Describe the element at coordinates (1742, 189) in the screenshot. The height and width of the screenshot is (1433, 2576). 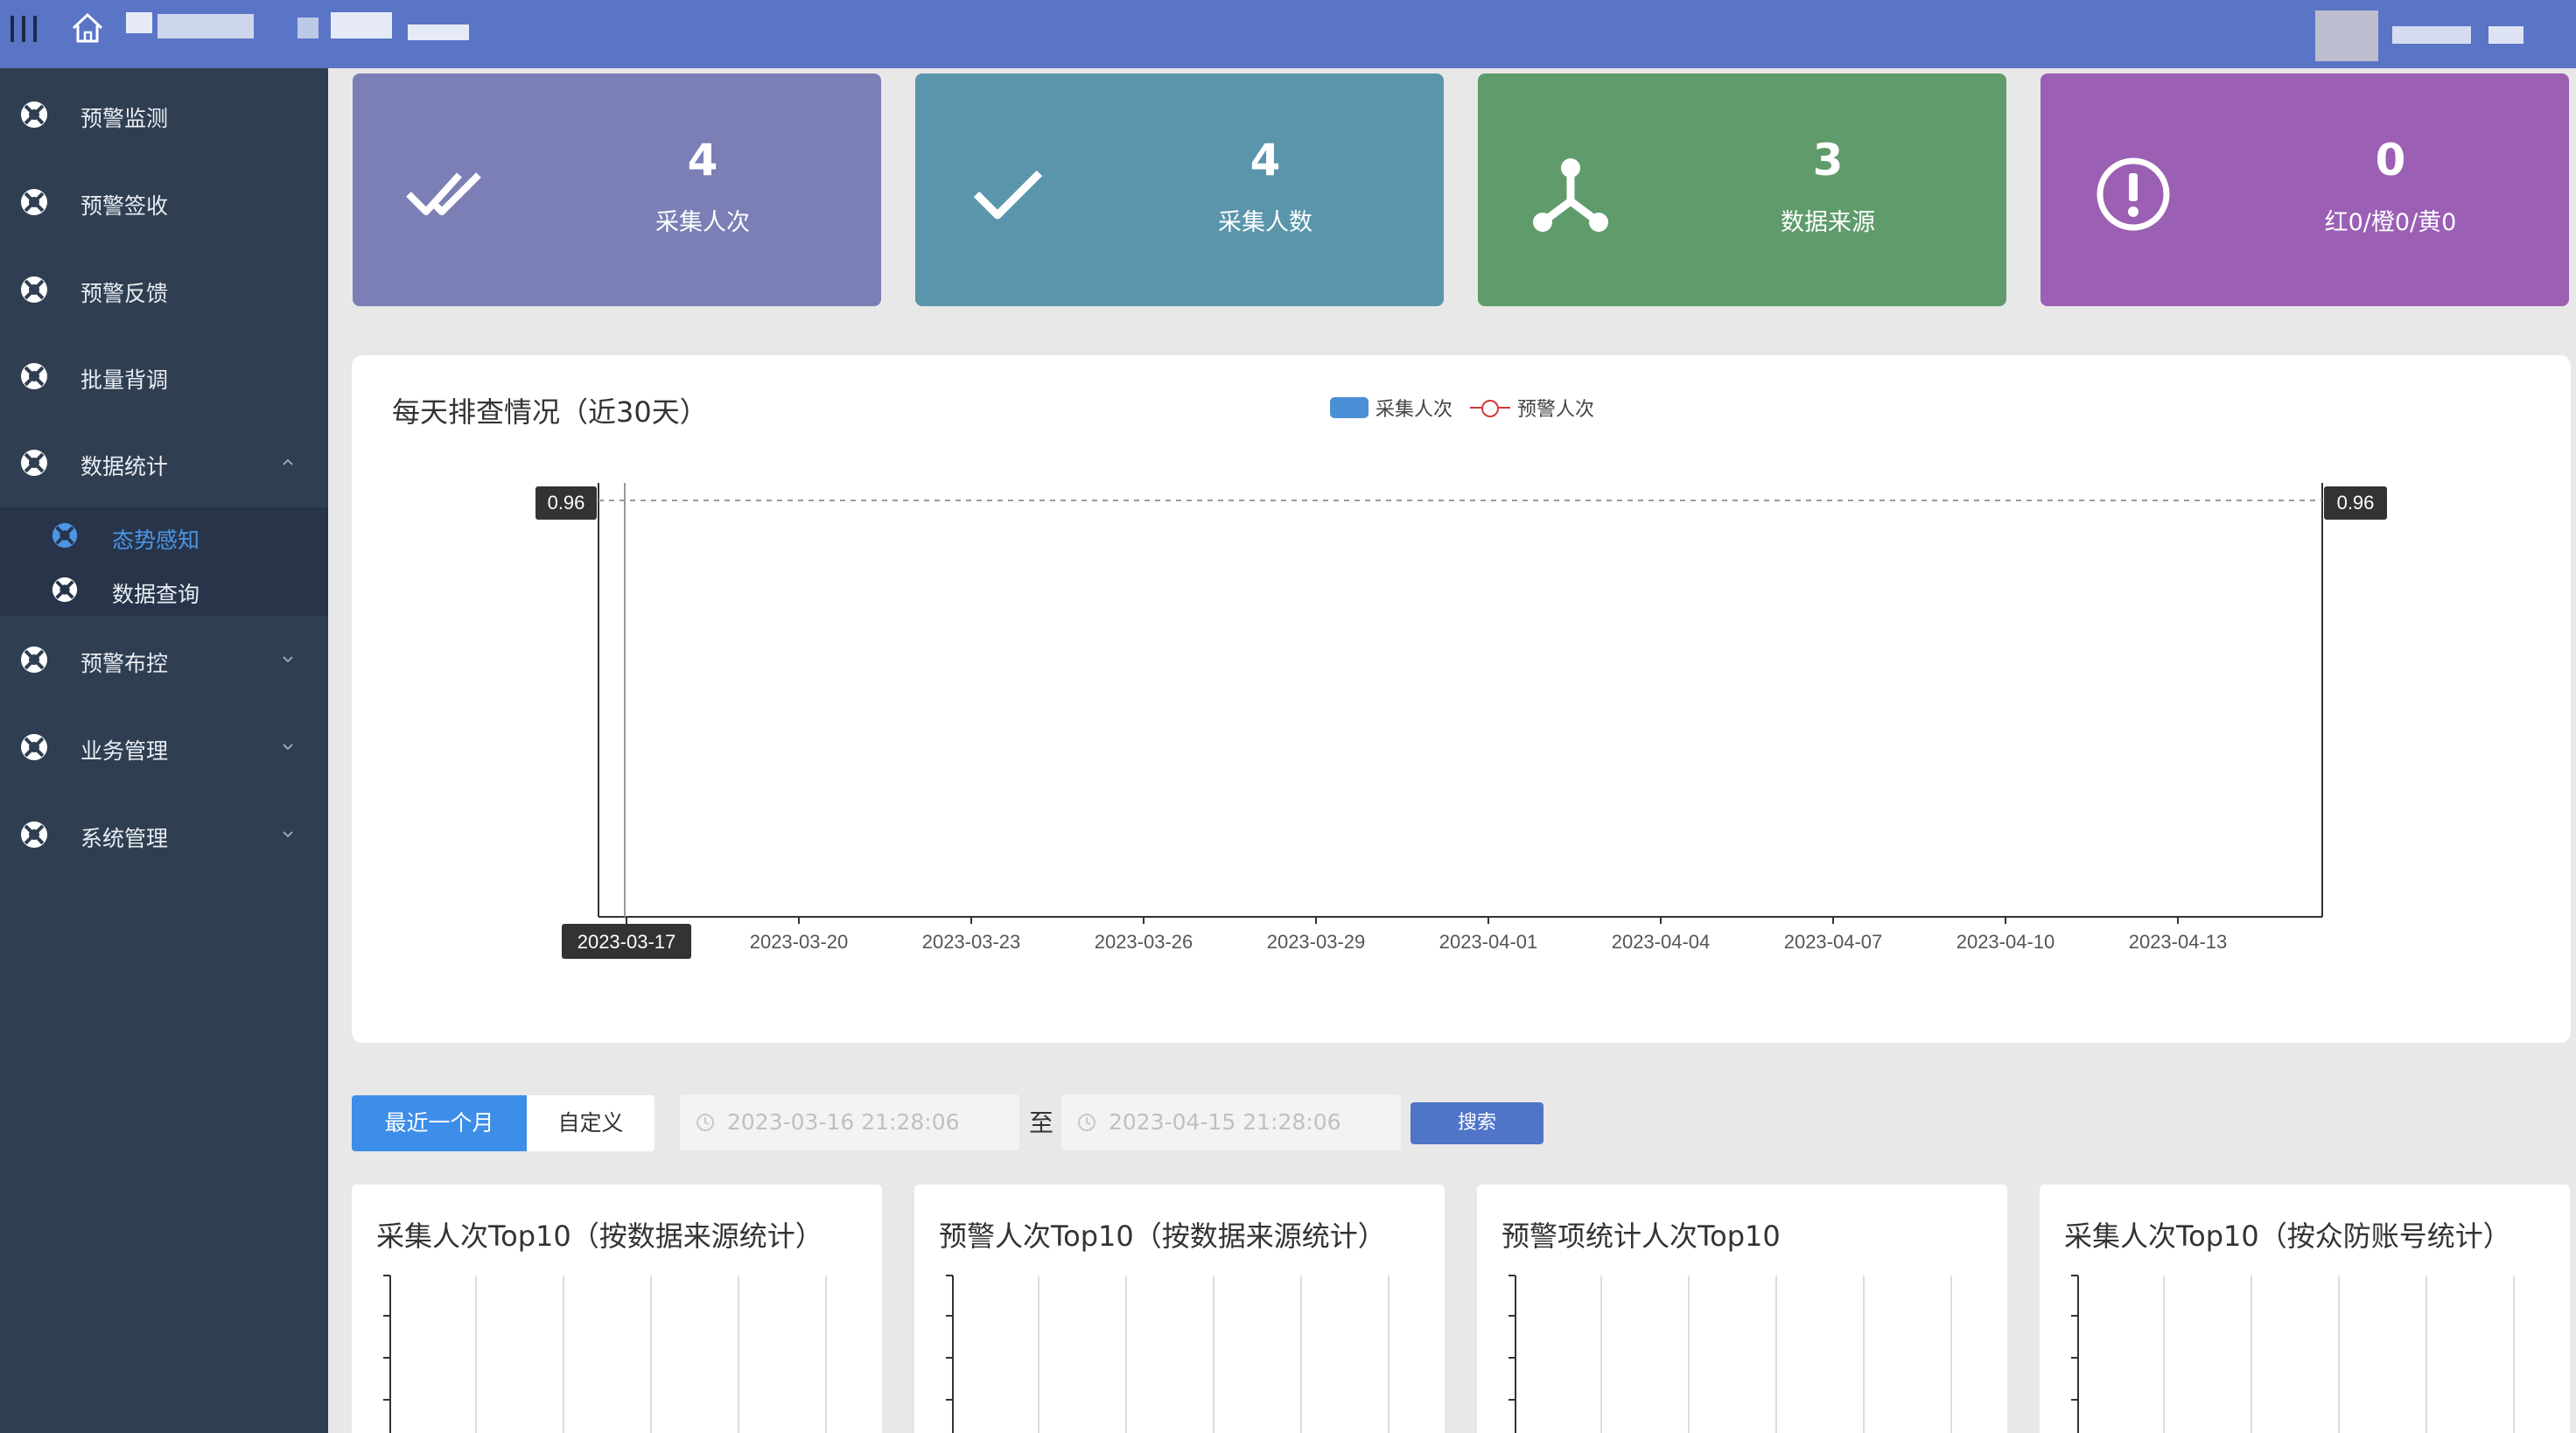
I see `kpi-card-data-source: 3 数据来源` at that location.